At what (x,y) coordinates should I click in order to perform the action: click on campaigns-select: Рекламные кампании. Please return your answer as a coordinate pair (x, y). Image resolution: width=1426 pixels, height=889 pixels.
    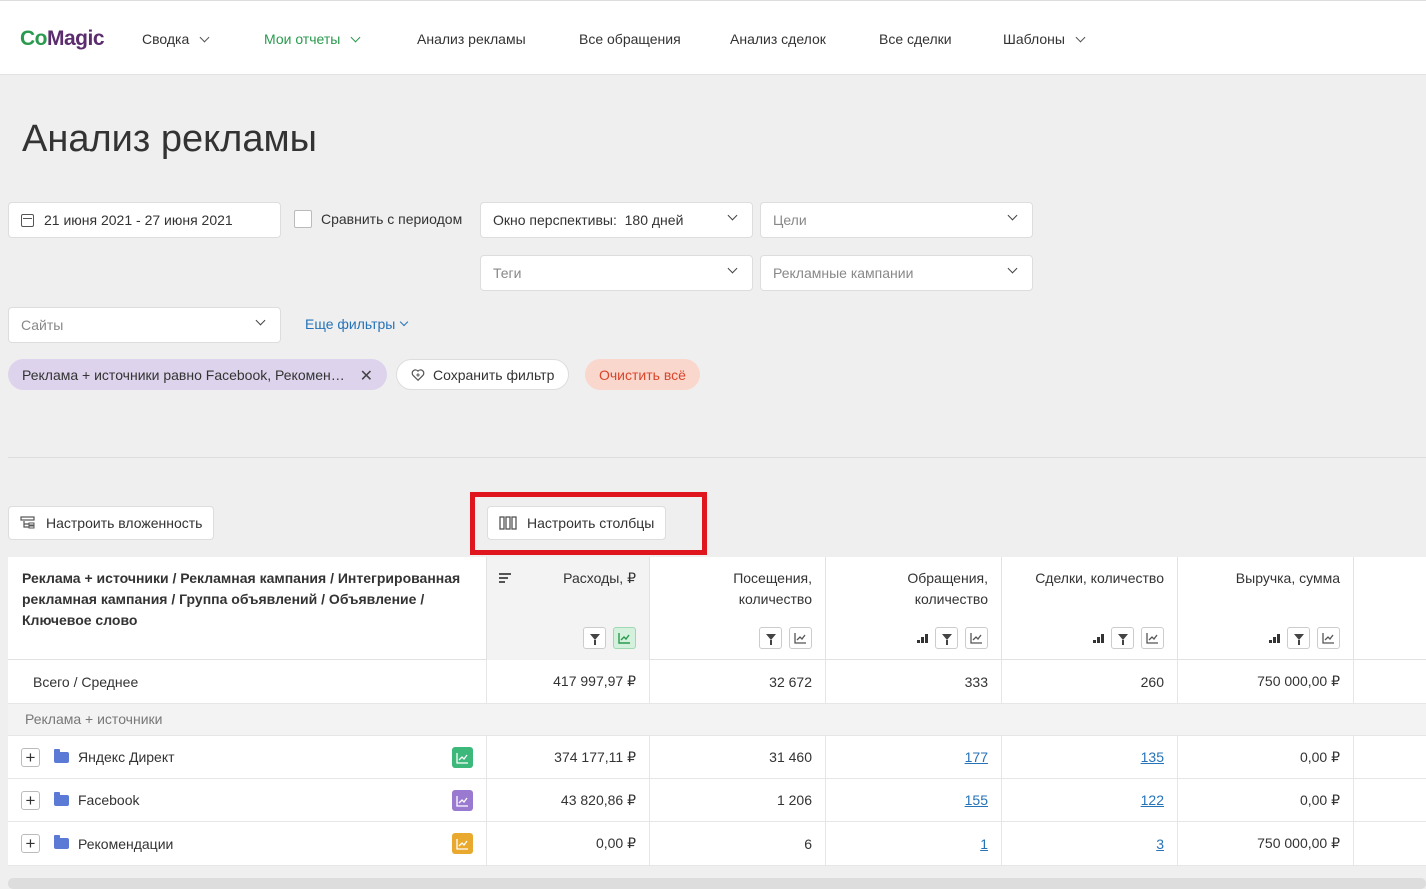
    Looking at the image, I should click on (896, 273).